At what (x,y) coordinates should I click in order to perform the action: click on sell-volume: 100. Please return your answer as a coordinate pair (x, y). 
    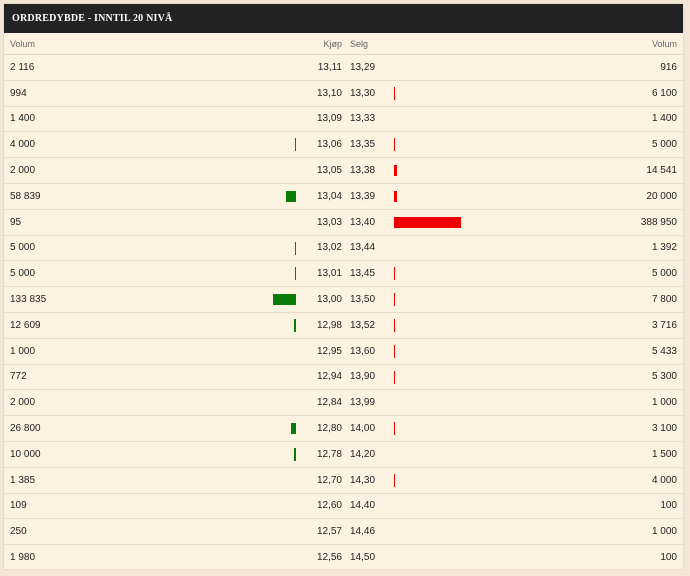
    Looking at the image, I should click on (668, 558).